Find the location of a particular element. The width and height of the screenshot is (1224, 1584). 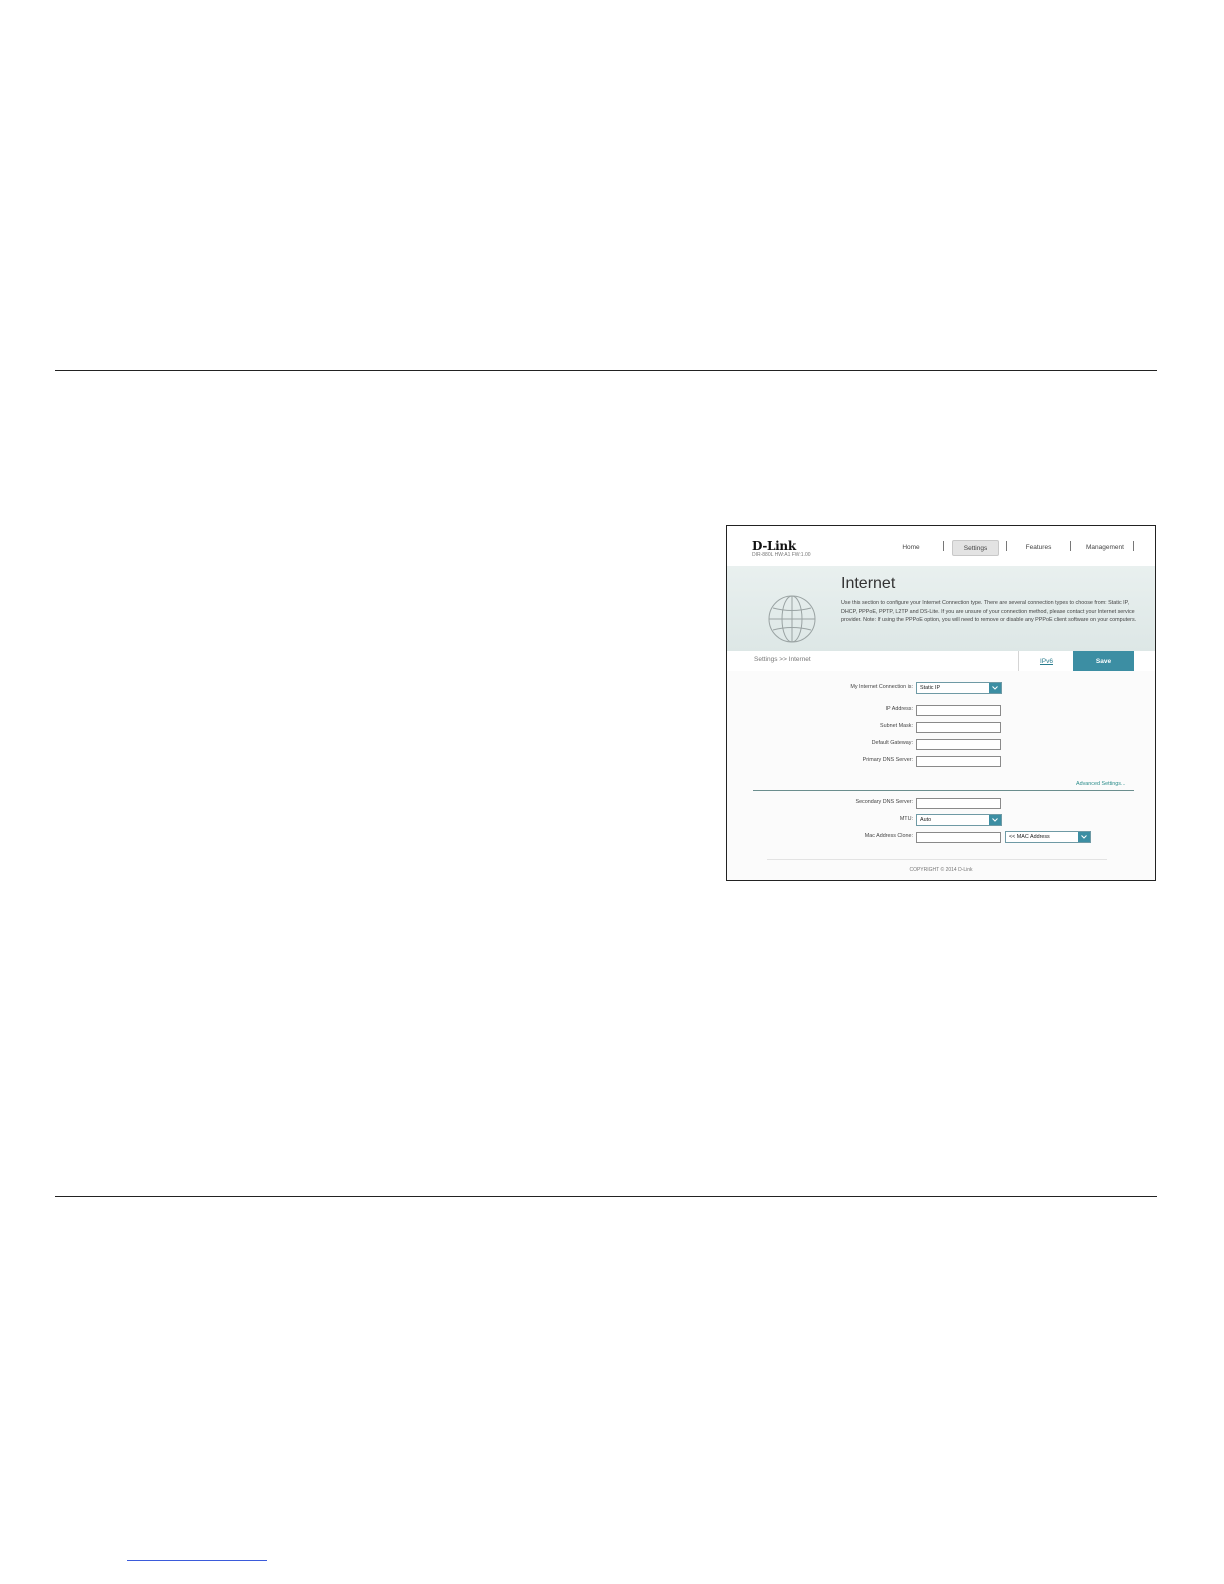

model-info: DIR-880L HW:A1 FW:1.00 is located at coordinates (781, 555).